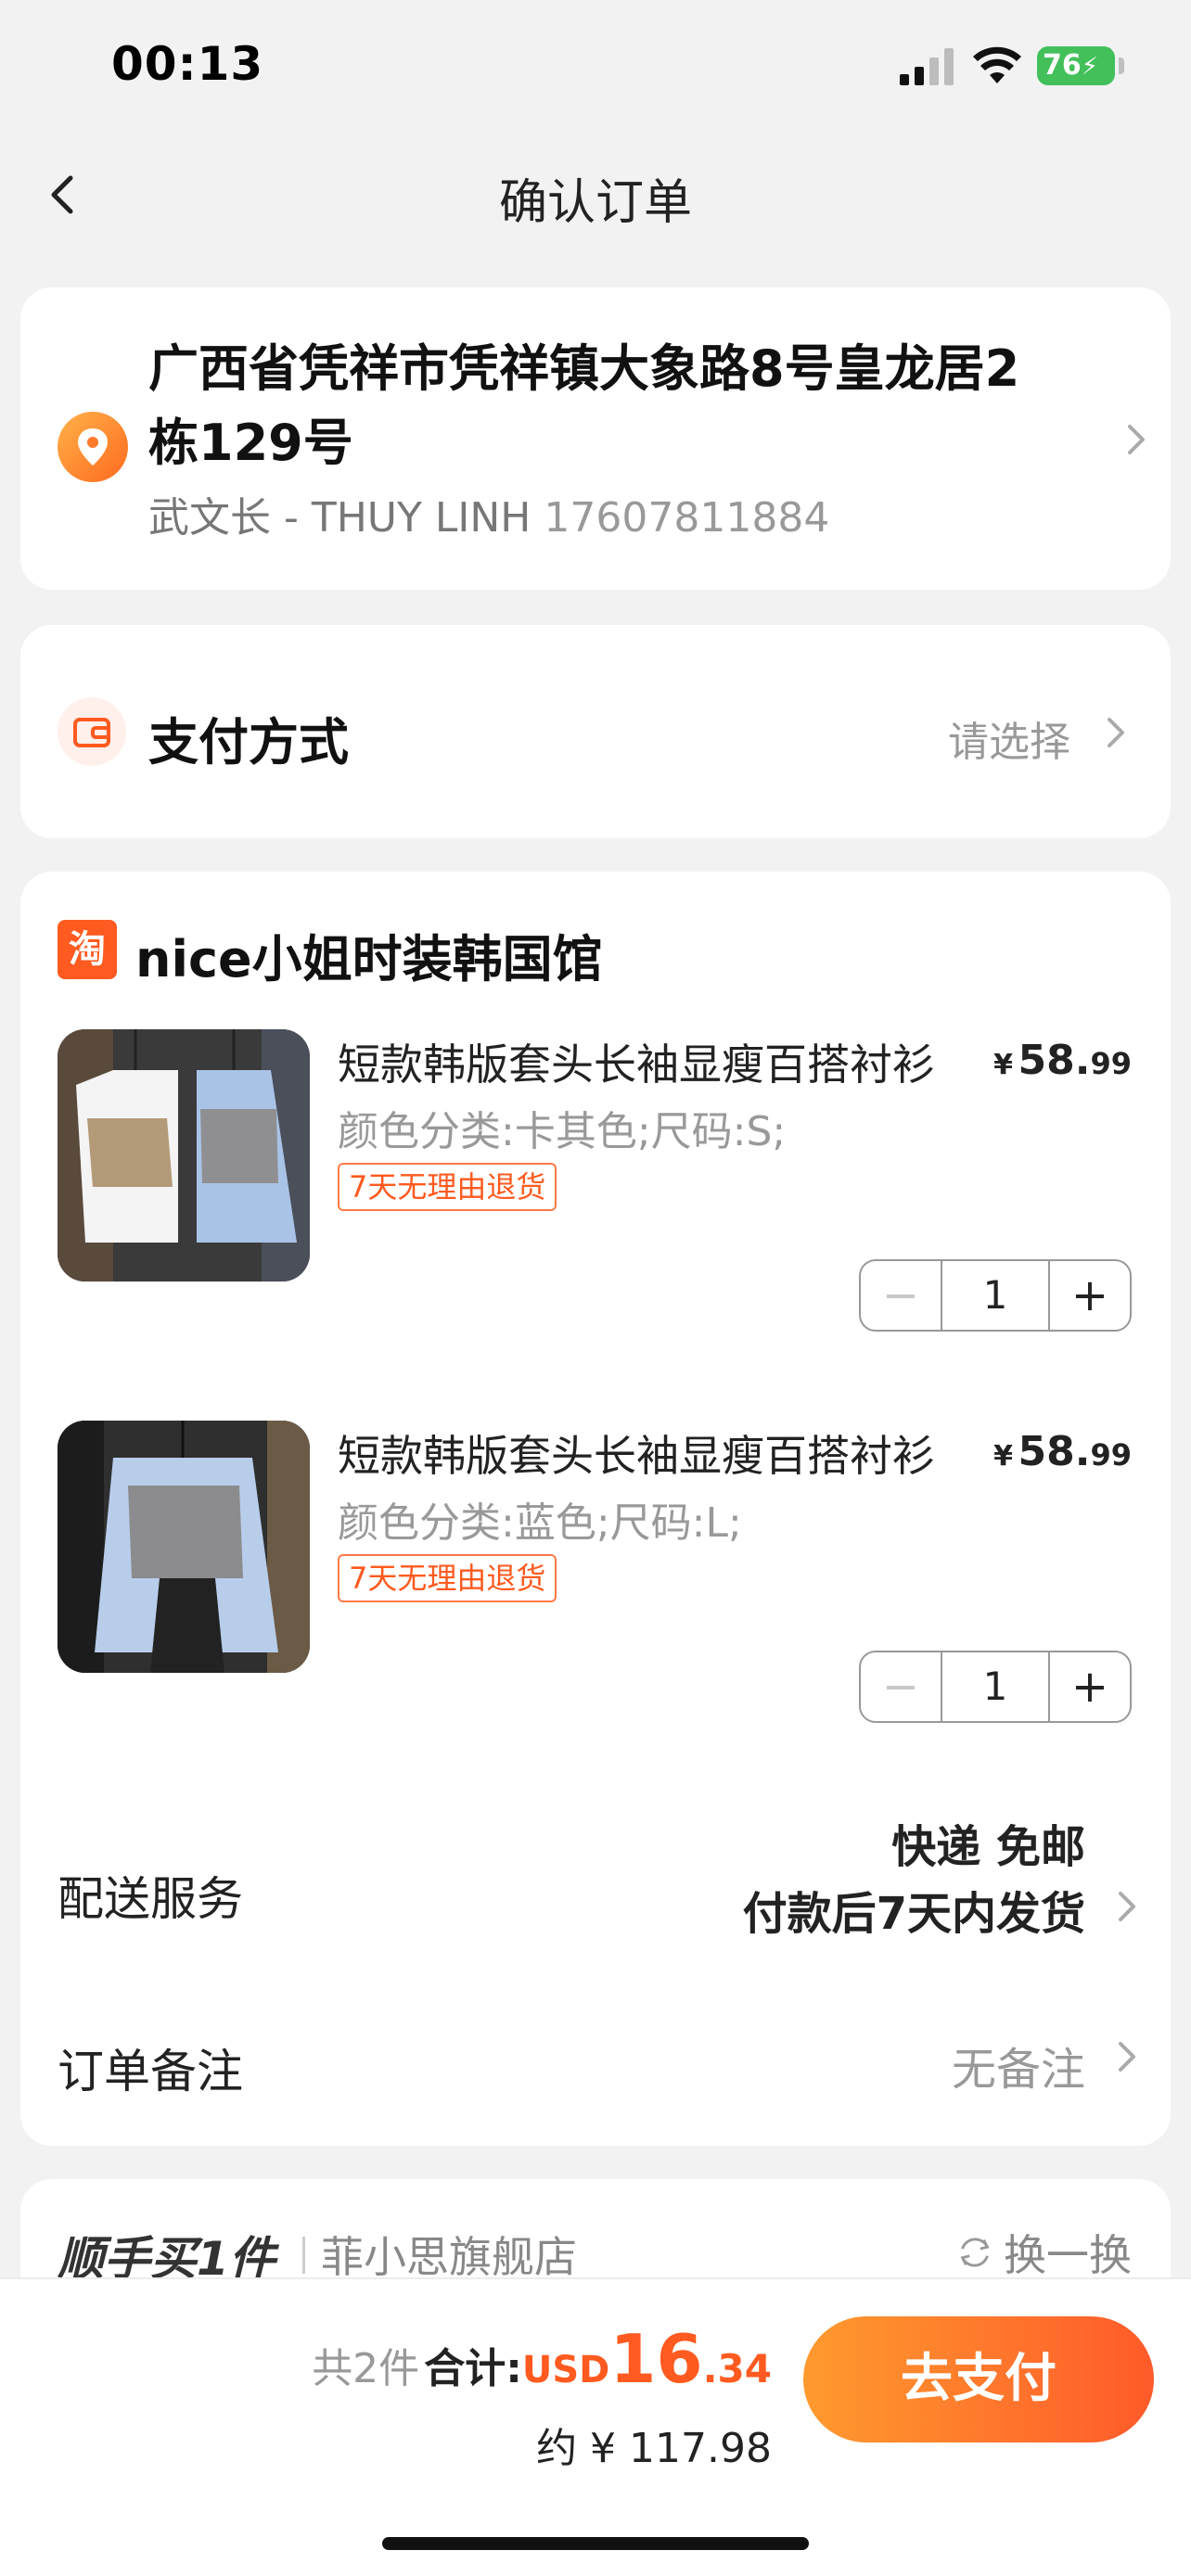  Describe the element at coordinates (1062, 66) in the screenshot. I see `battery-level: 76` at that location.